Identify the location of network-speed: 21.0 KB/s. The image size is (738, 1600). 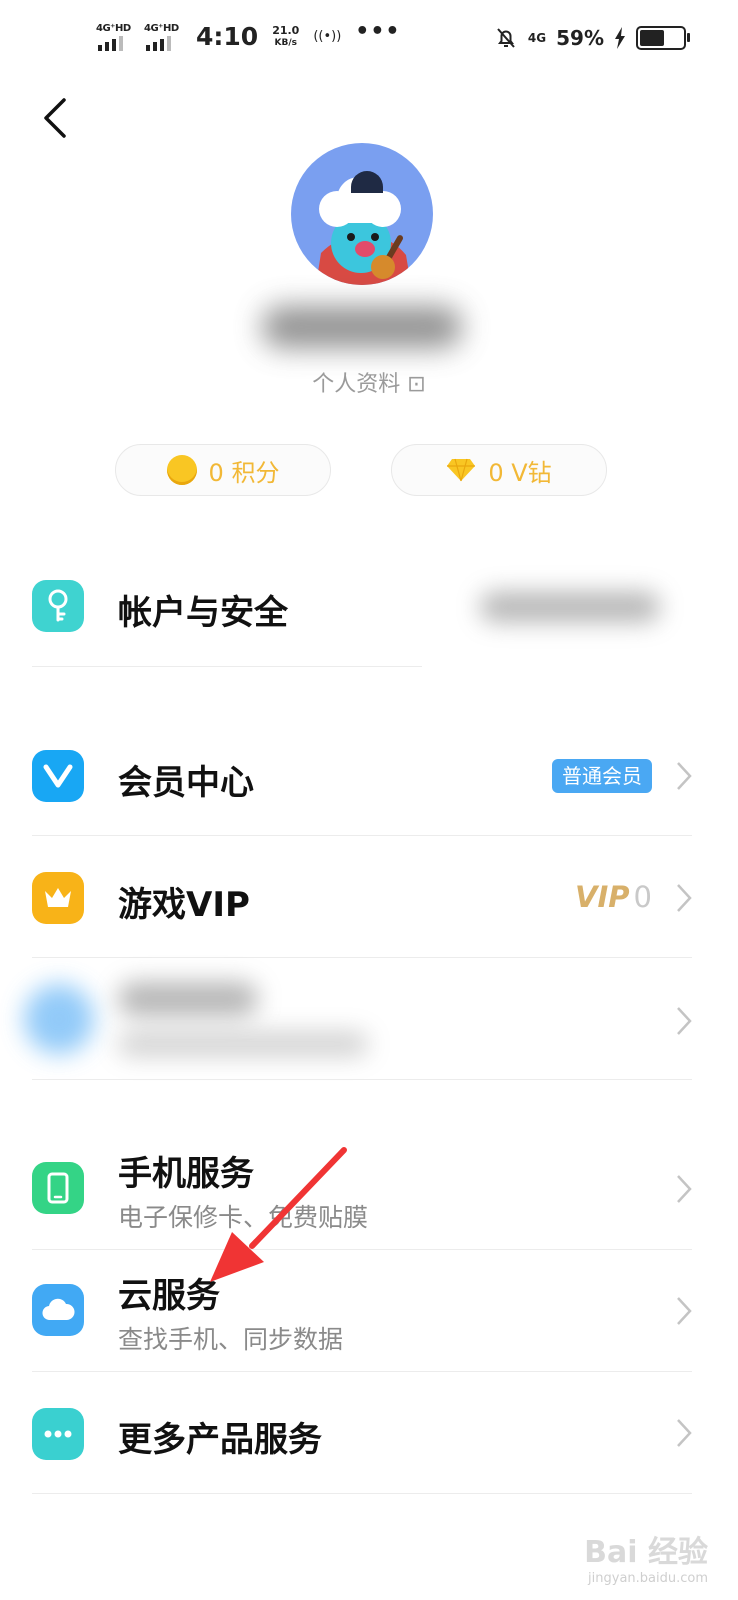
(286, 35).